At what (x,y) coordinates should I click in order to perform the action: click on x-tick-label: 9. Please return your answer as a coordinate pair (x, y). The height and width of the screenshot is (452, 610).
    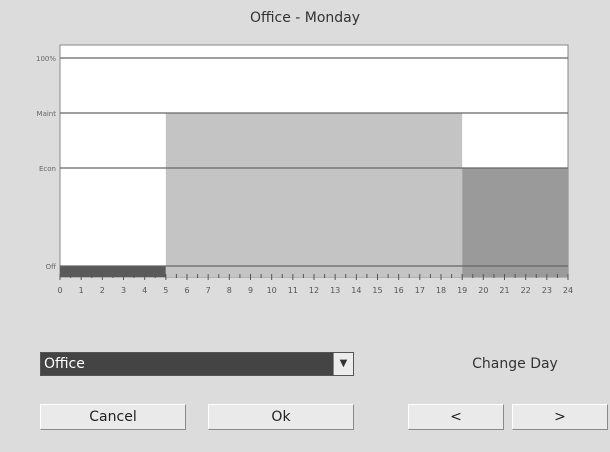
    Looking at the image, I should click on (250, 290).